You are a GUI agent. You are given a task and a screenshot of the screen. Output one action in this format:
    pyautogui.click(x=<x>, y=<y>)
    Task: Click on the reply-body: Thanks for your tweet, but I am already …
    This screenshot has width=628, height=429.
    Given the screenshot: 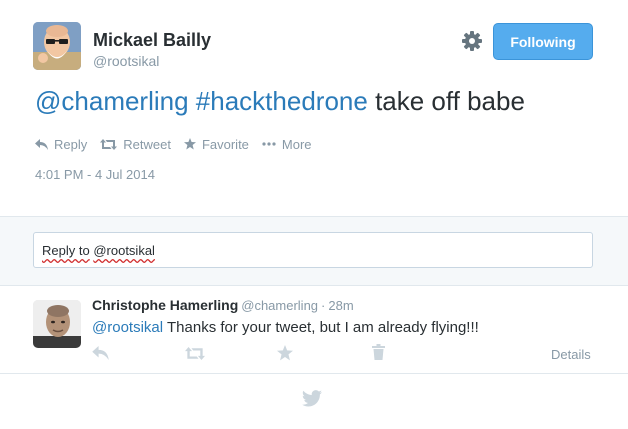 What is the action you would take?
    pyautogui.click(x=323, y=327)
    